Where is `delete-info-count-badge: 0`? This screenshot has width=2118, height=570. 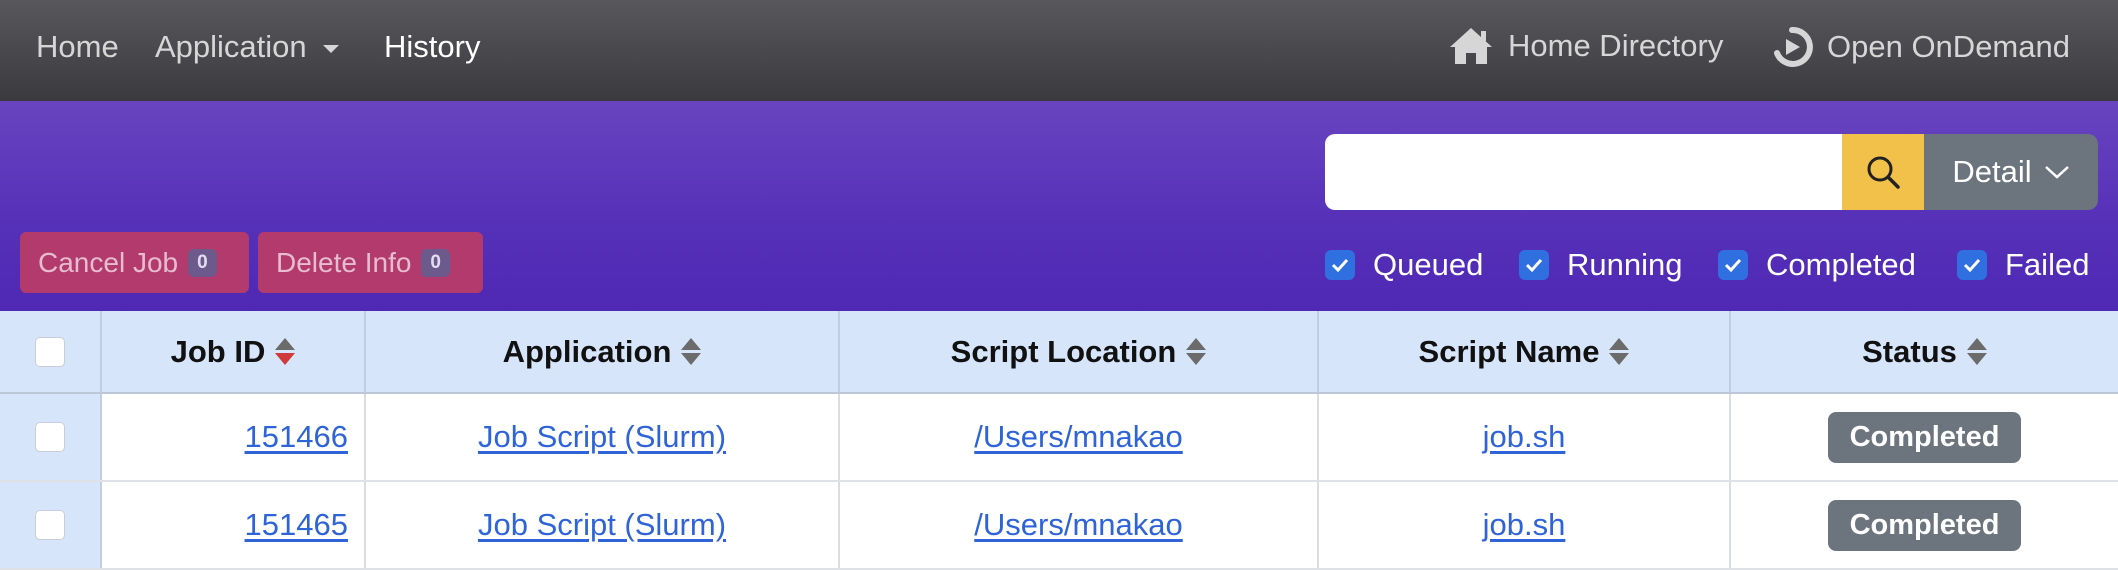 delete-info-count-badge: 0 is located at coordinates (435, 262).